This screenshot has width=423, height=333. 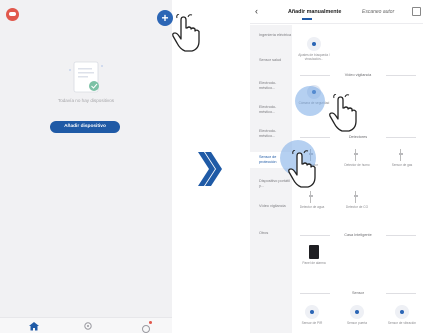 I want to click on gas-sensor-icon, so click(x=401, y=155).